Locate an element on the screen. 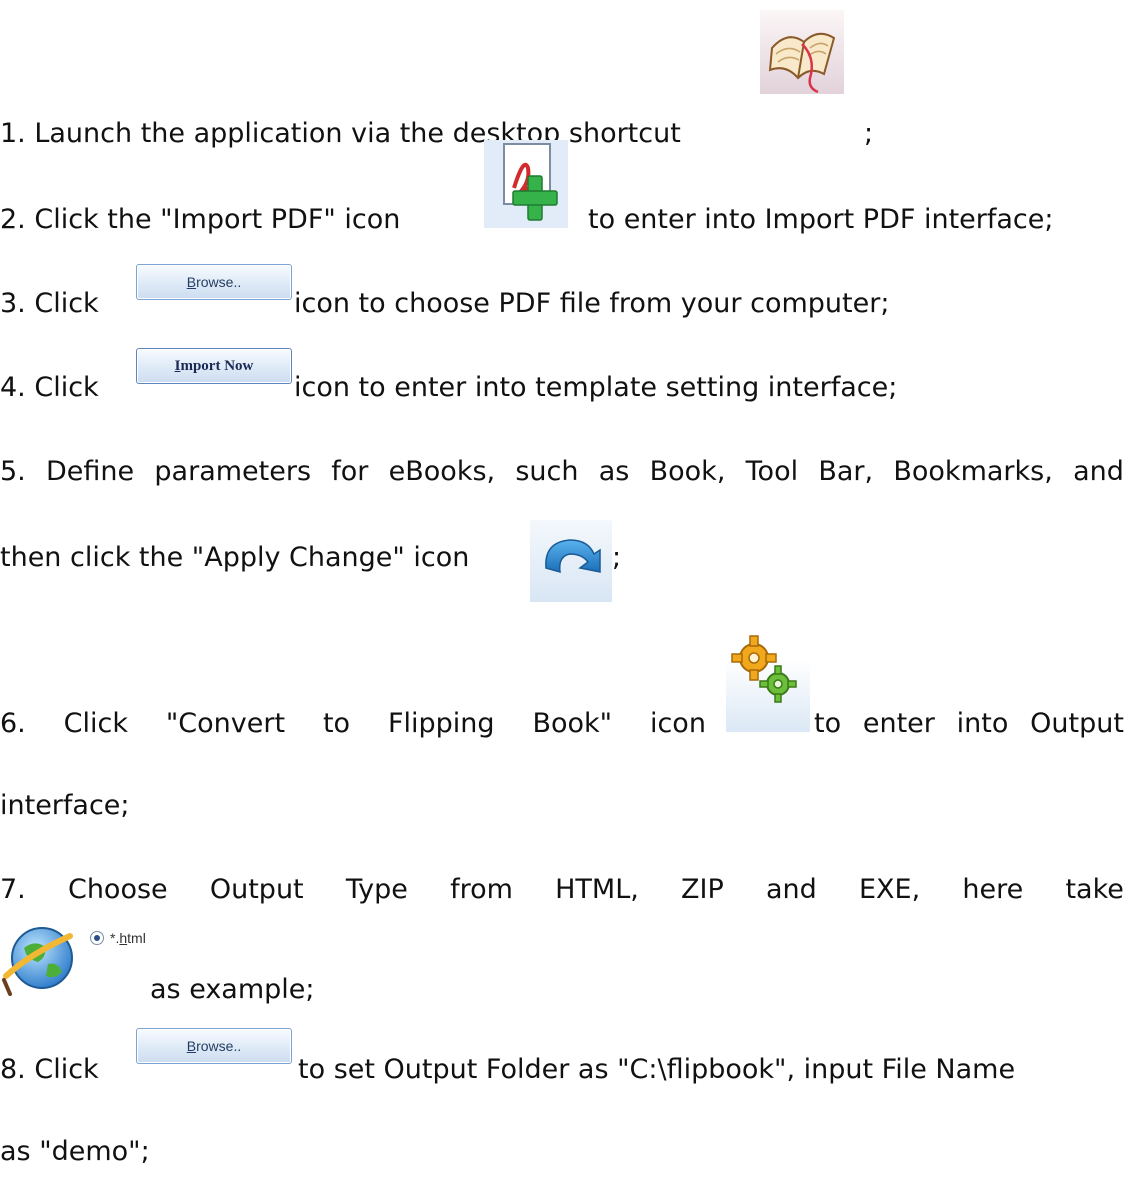  step-6-word: enter is located at coordinates (898, 723).